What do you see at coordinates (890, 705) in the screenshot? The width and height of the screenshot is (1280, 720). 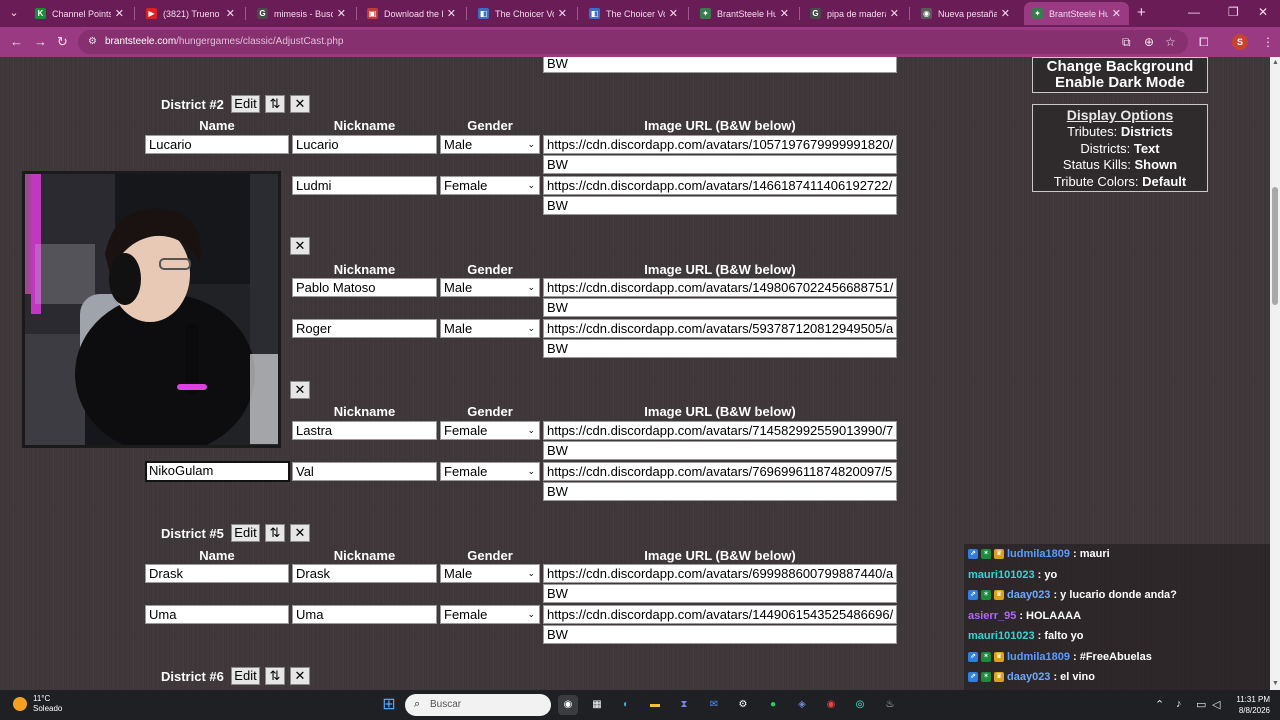 I see `steam-app-icon: ♨` at bounding box center [890, 705].